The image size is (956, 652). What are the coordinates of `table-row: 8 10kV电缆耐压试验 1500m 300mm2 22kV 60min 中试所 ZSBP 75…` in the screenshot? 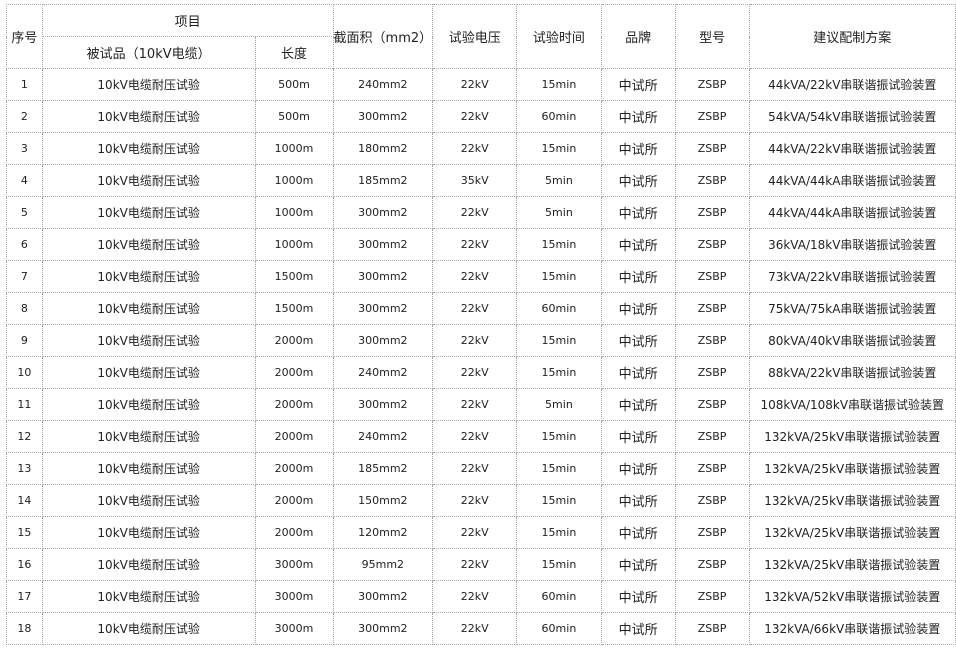 It's located at (481, 308).